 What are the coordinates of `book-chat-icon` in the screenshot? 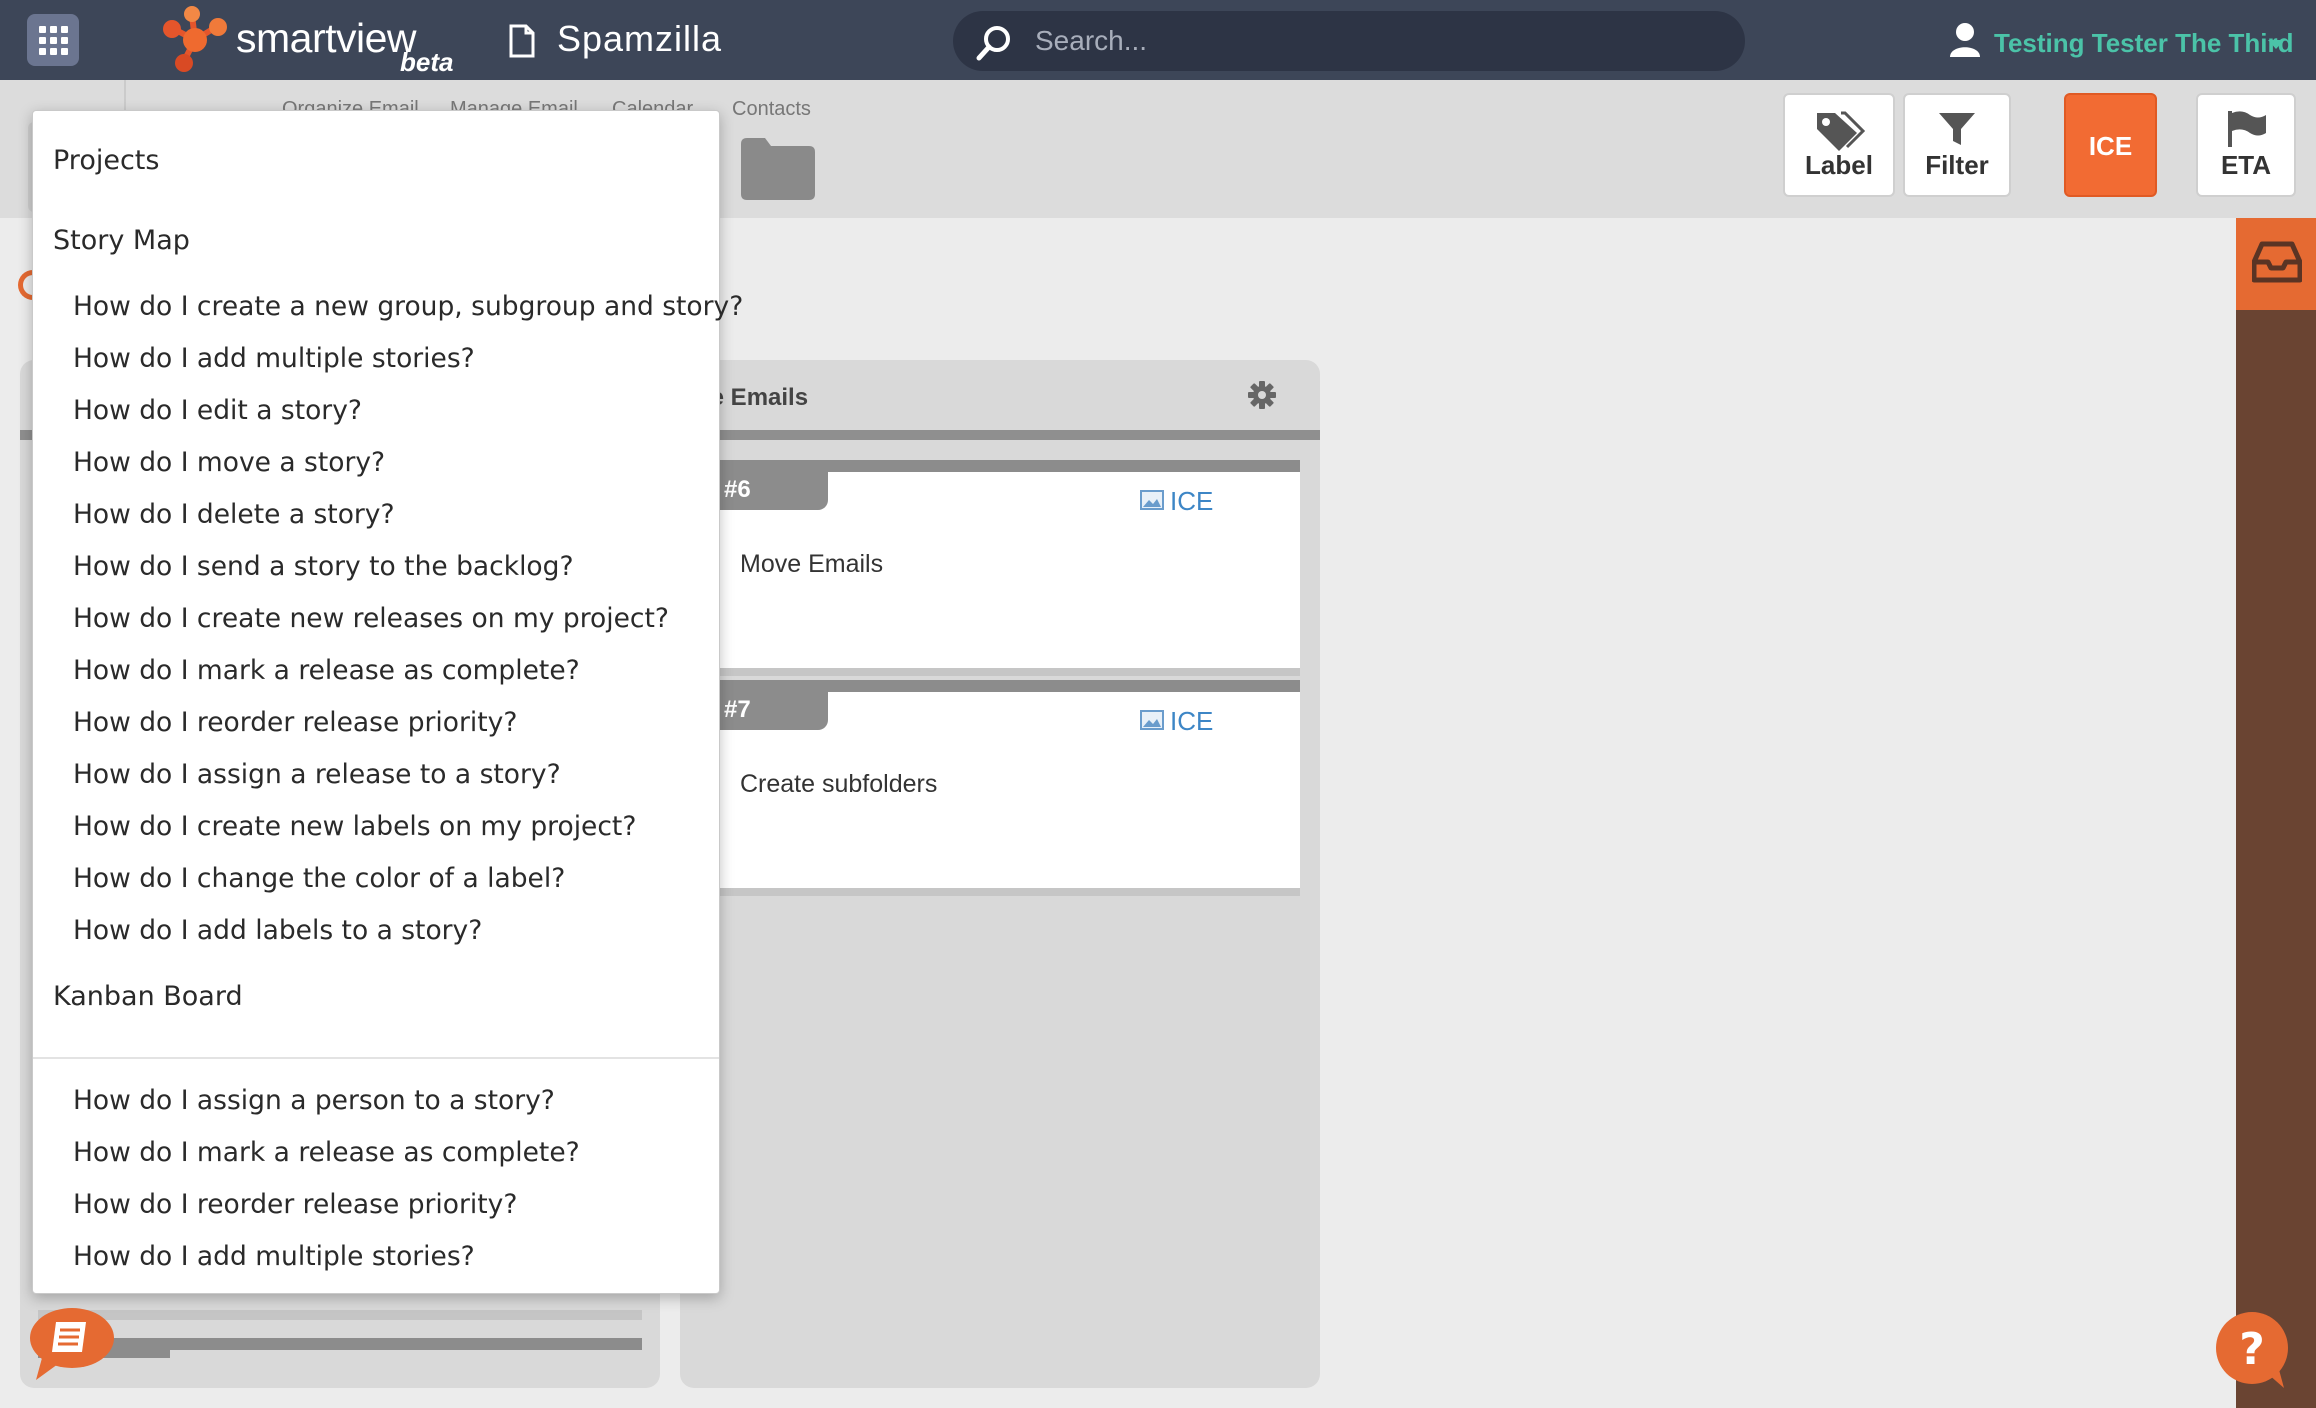 It's located at (73, 1344).